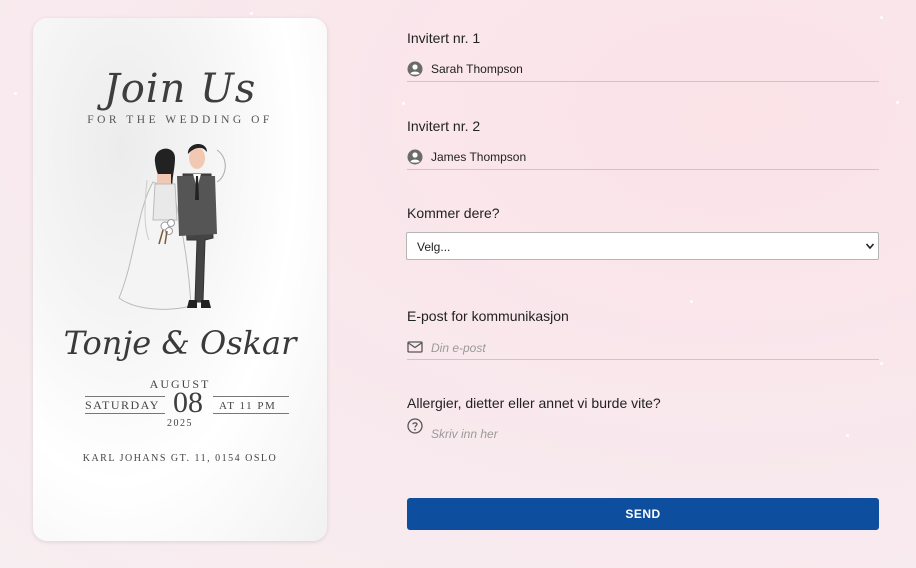 This screenshot has height=568, width=916. Describe the element at coordinates (488, 316) in the screenshot. I see `email-label: E-post for kommunikasjon` at that location.